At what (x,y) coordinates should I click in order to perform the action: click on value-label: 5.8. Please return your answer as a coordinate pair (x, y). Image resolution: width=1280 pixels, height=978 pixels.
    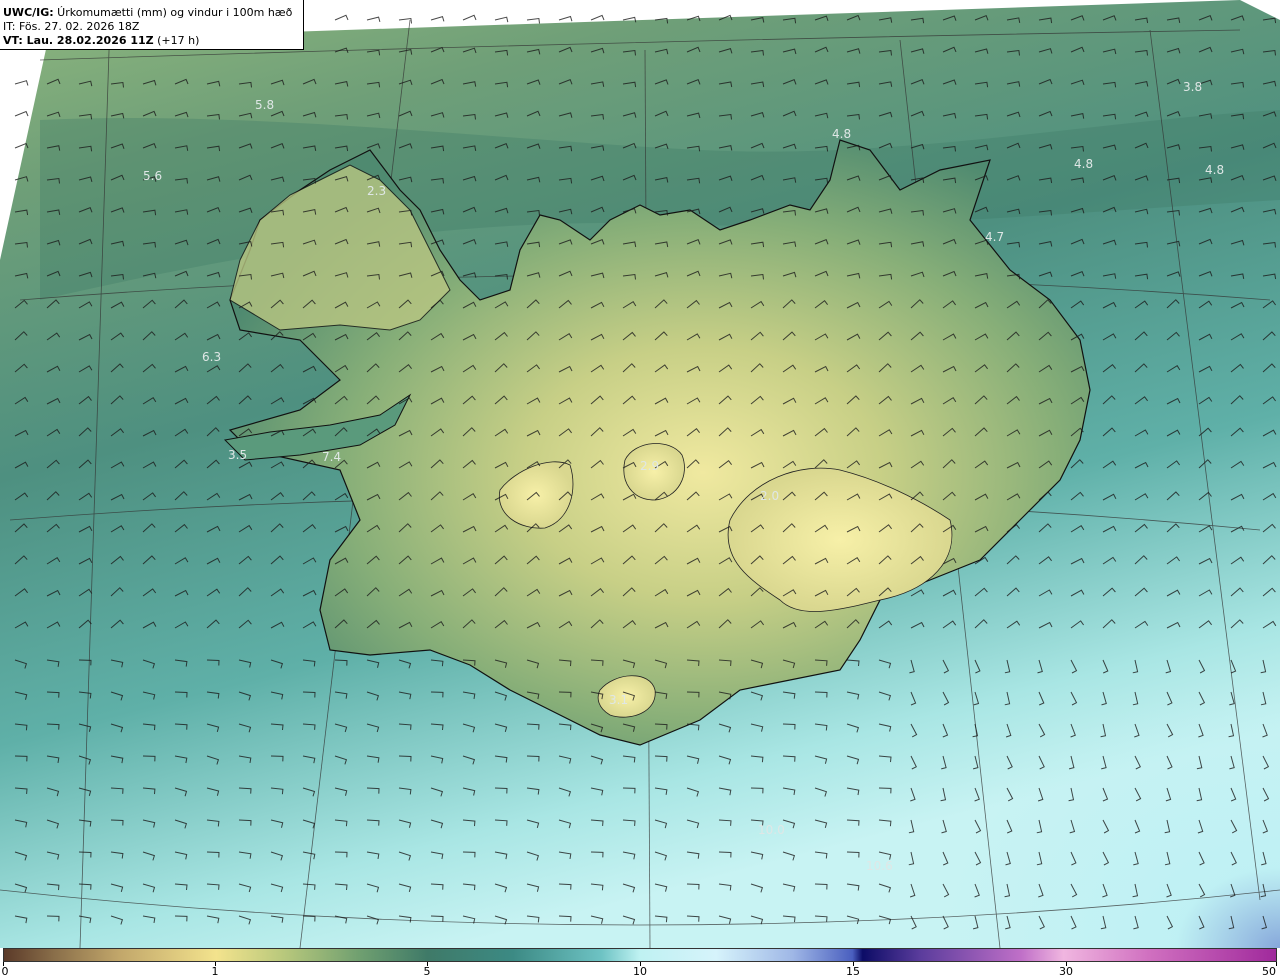
    Looking at the image, I should click on (264, 105).